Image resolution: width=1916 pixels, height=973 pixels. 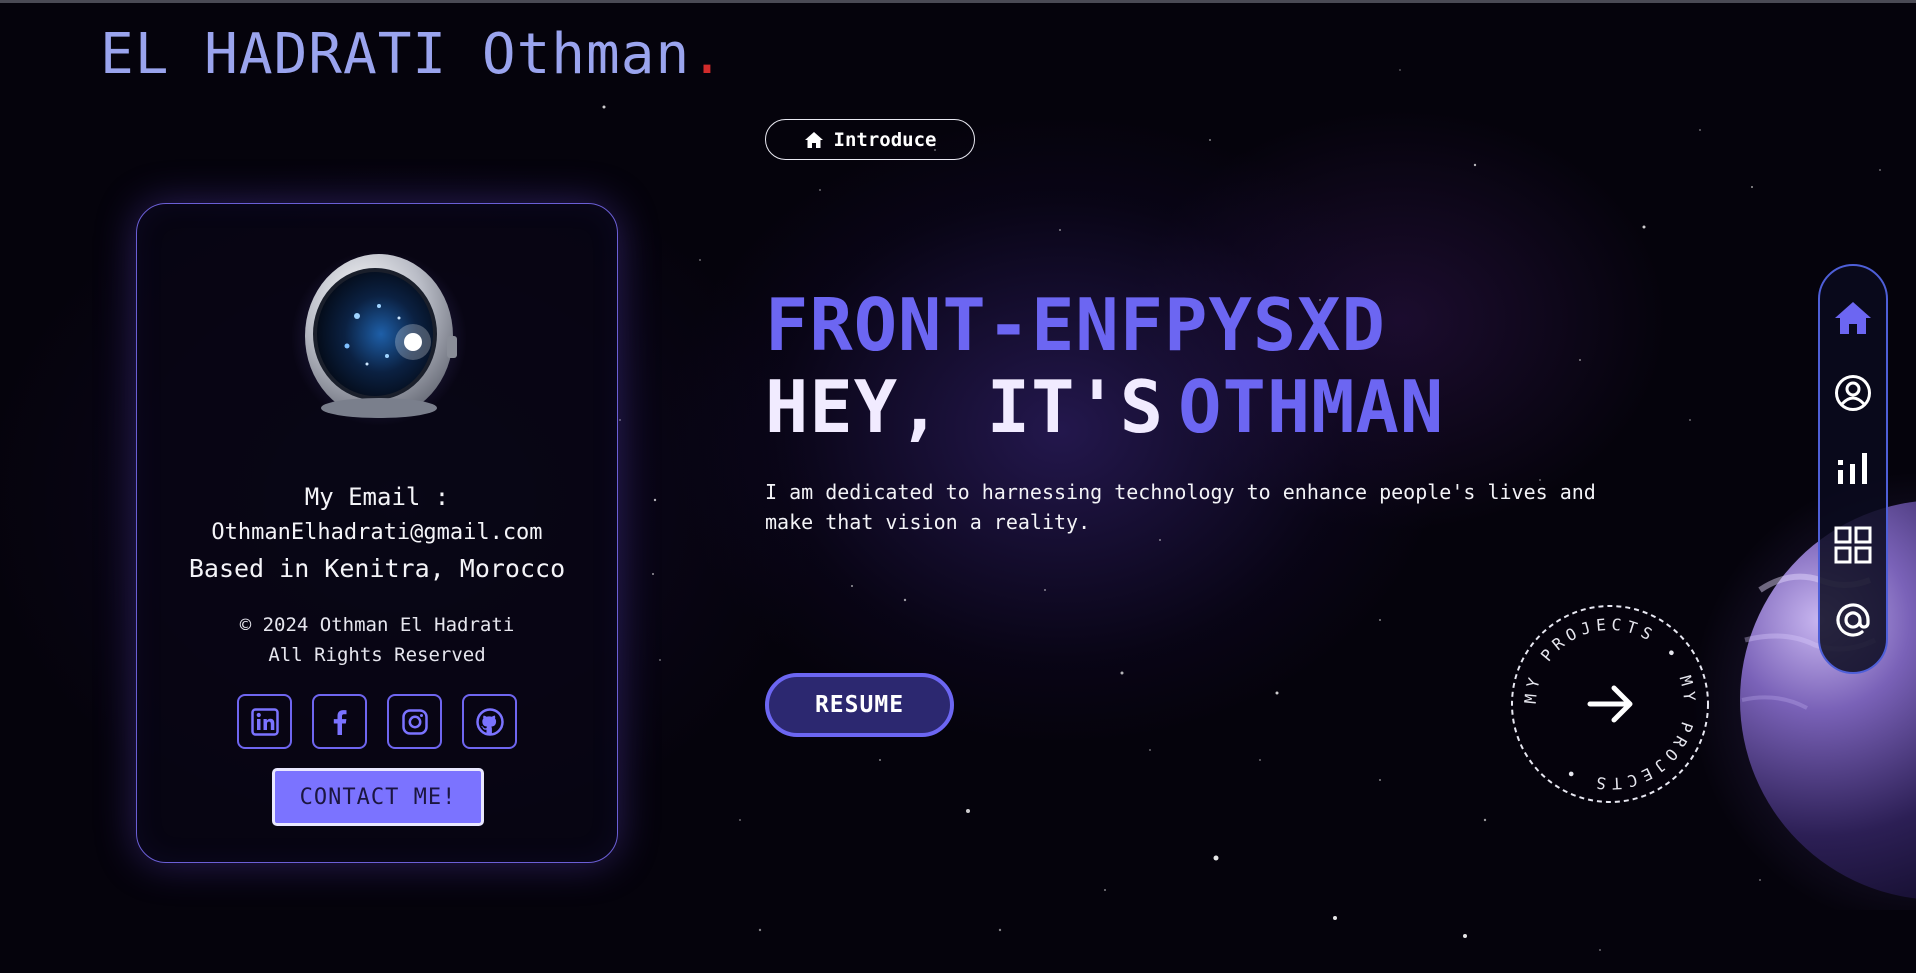 I want to click on nav-home, so click(x=1853, y=318).